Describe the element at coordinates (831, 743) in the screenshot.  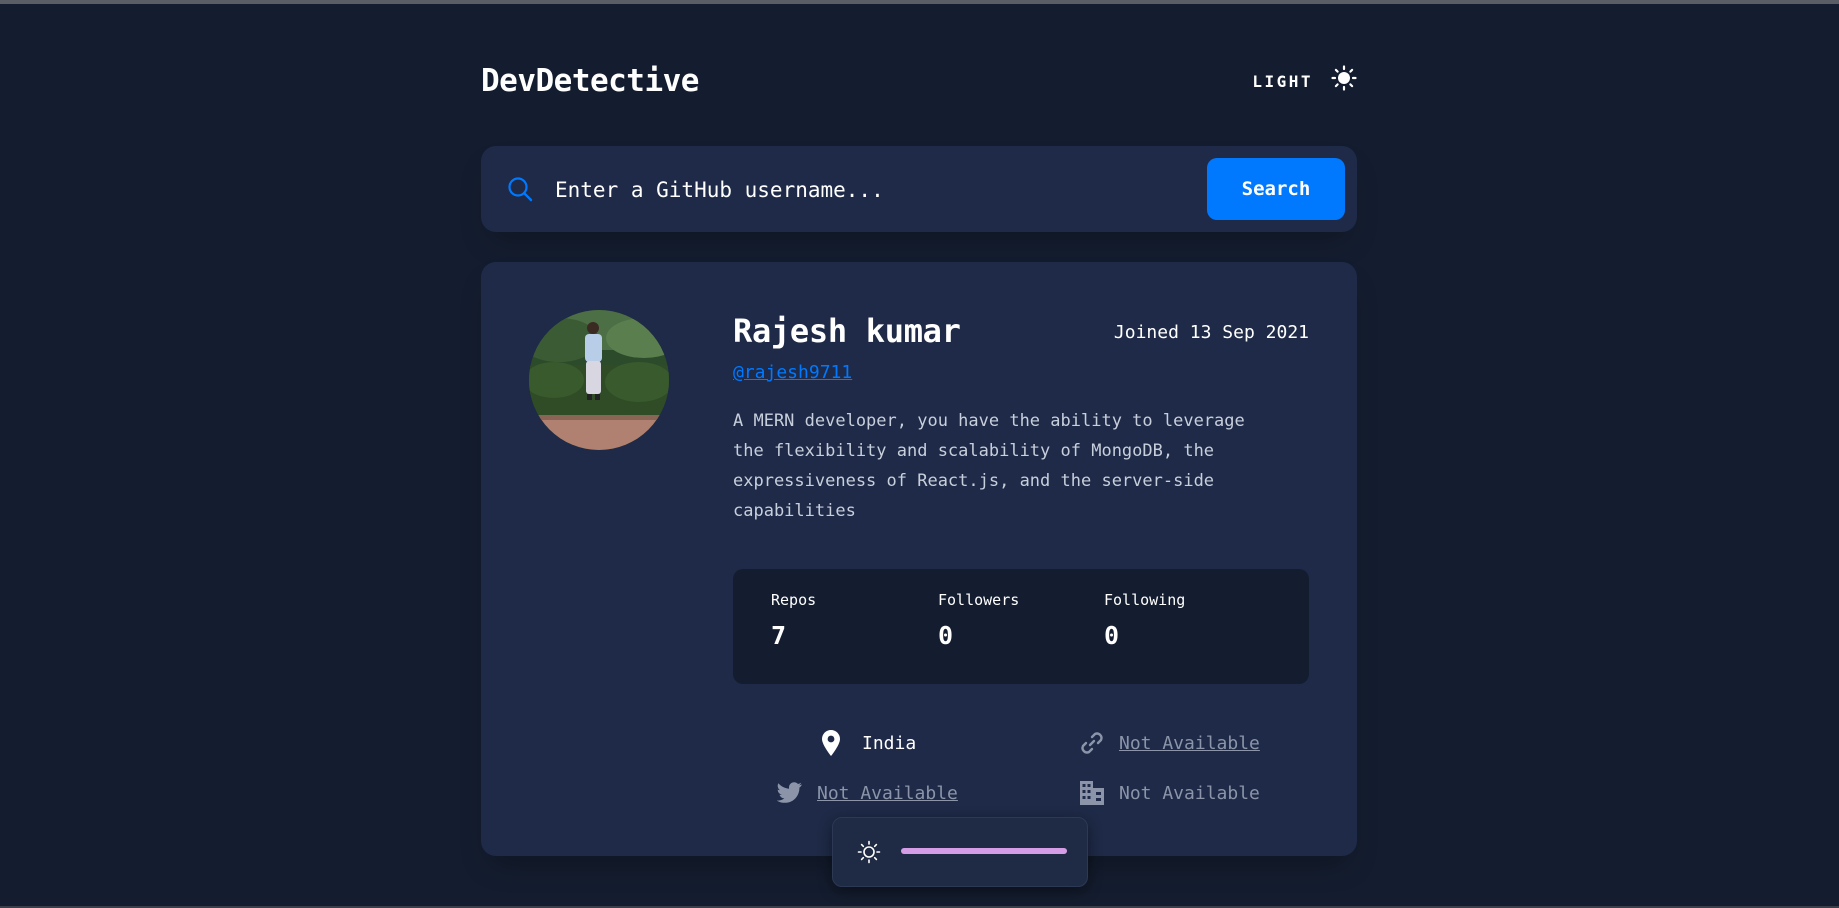
I see `location-pin-icon` at that location.